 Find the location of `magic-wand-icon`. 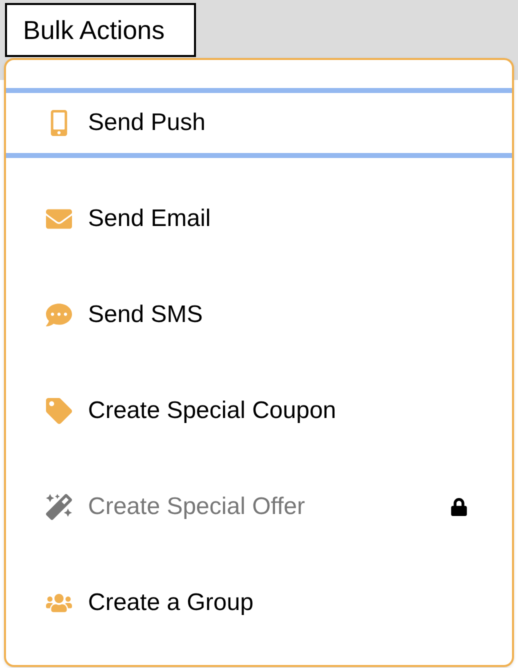

magic-wand-icon is located at coordinates (59, 507).